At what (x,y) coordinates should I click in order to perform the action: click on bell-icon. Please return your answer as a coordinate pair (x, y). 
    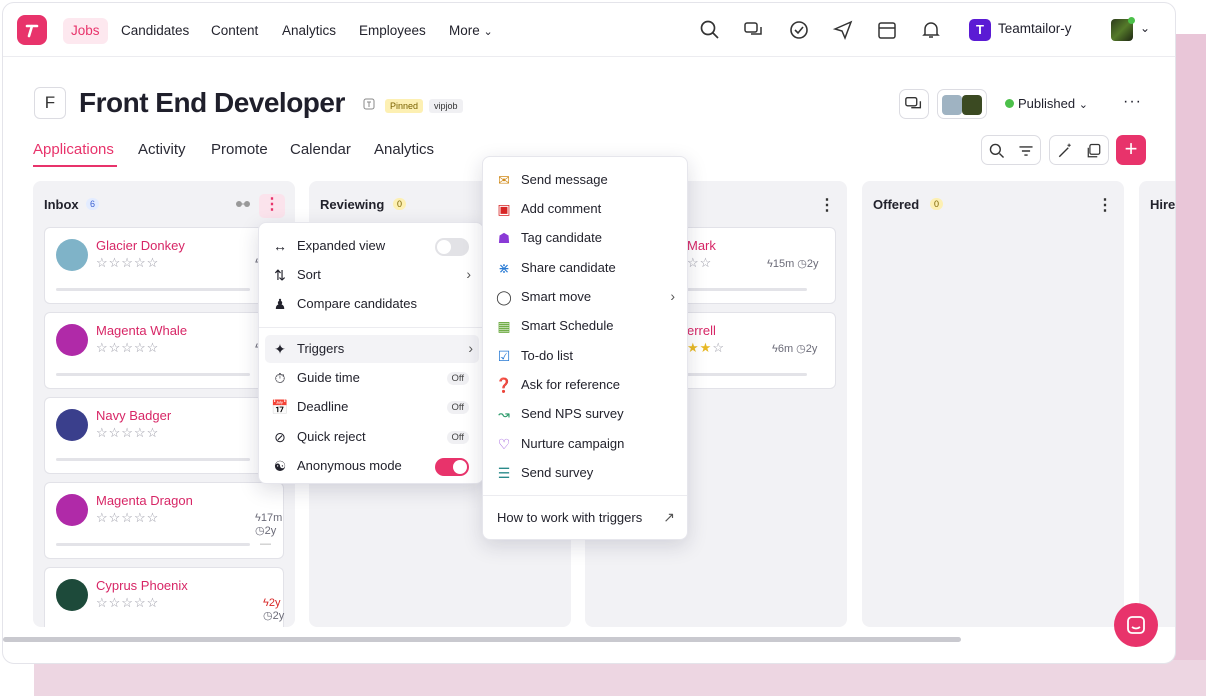
    Looking at the image, I should click on (931, 30).